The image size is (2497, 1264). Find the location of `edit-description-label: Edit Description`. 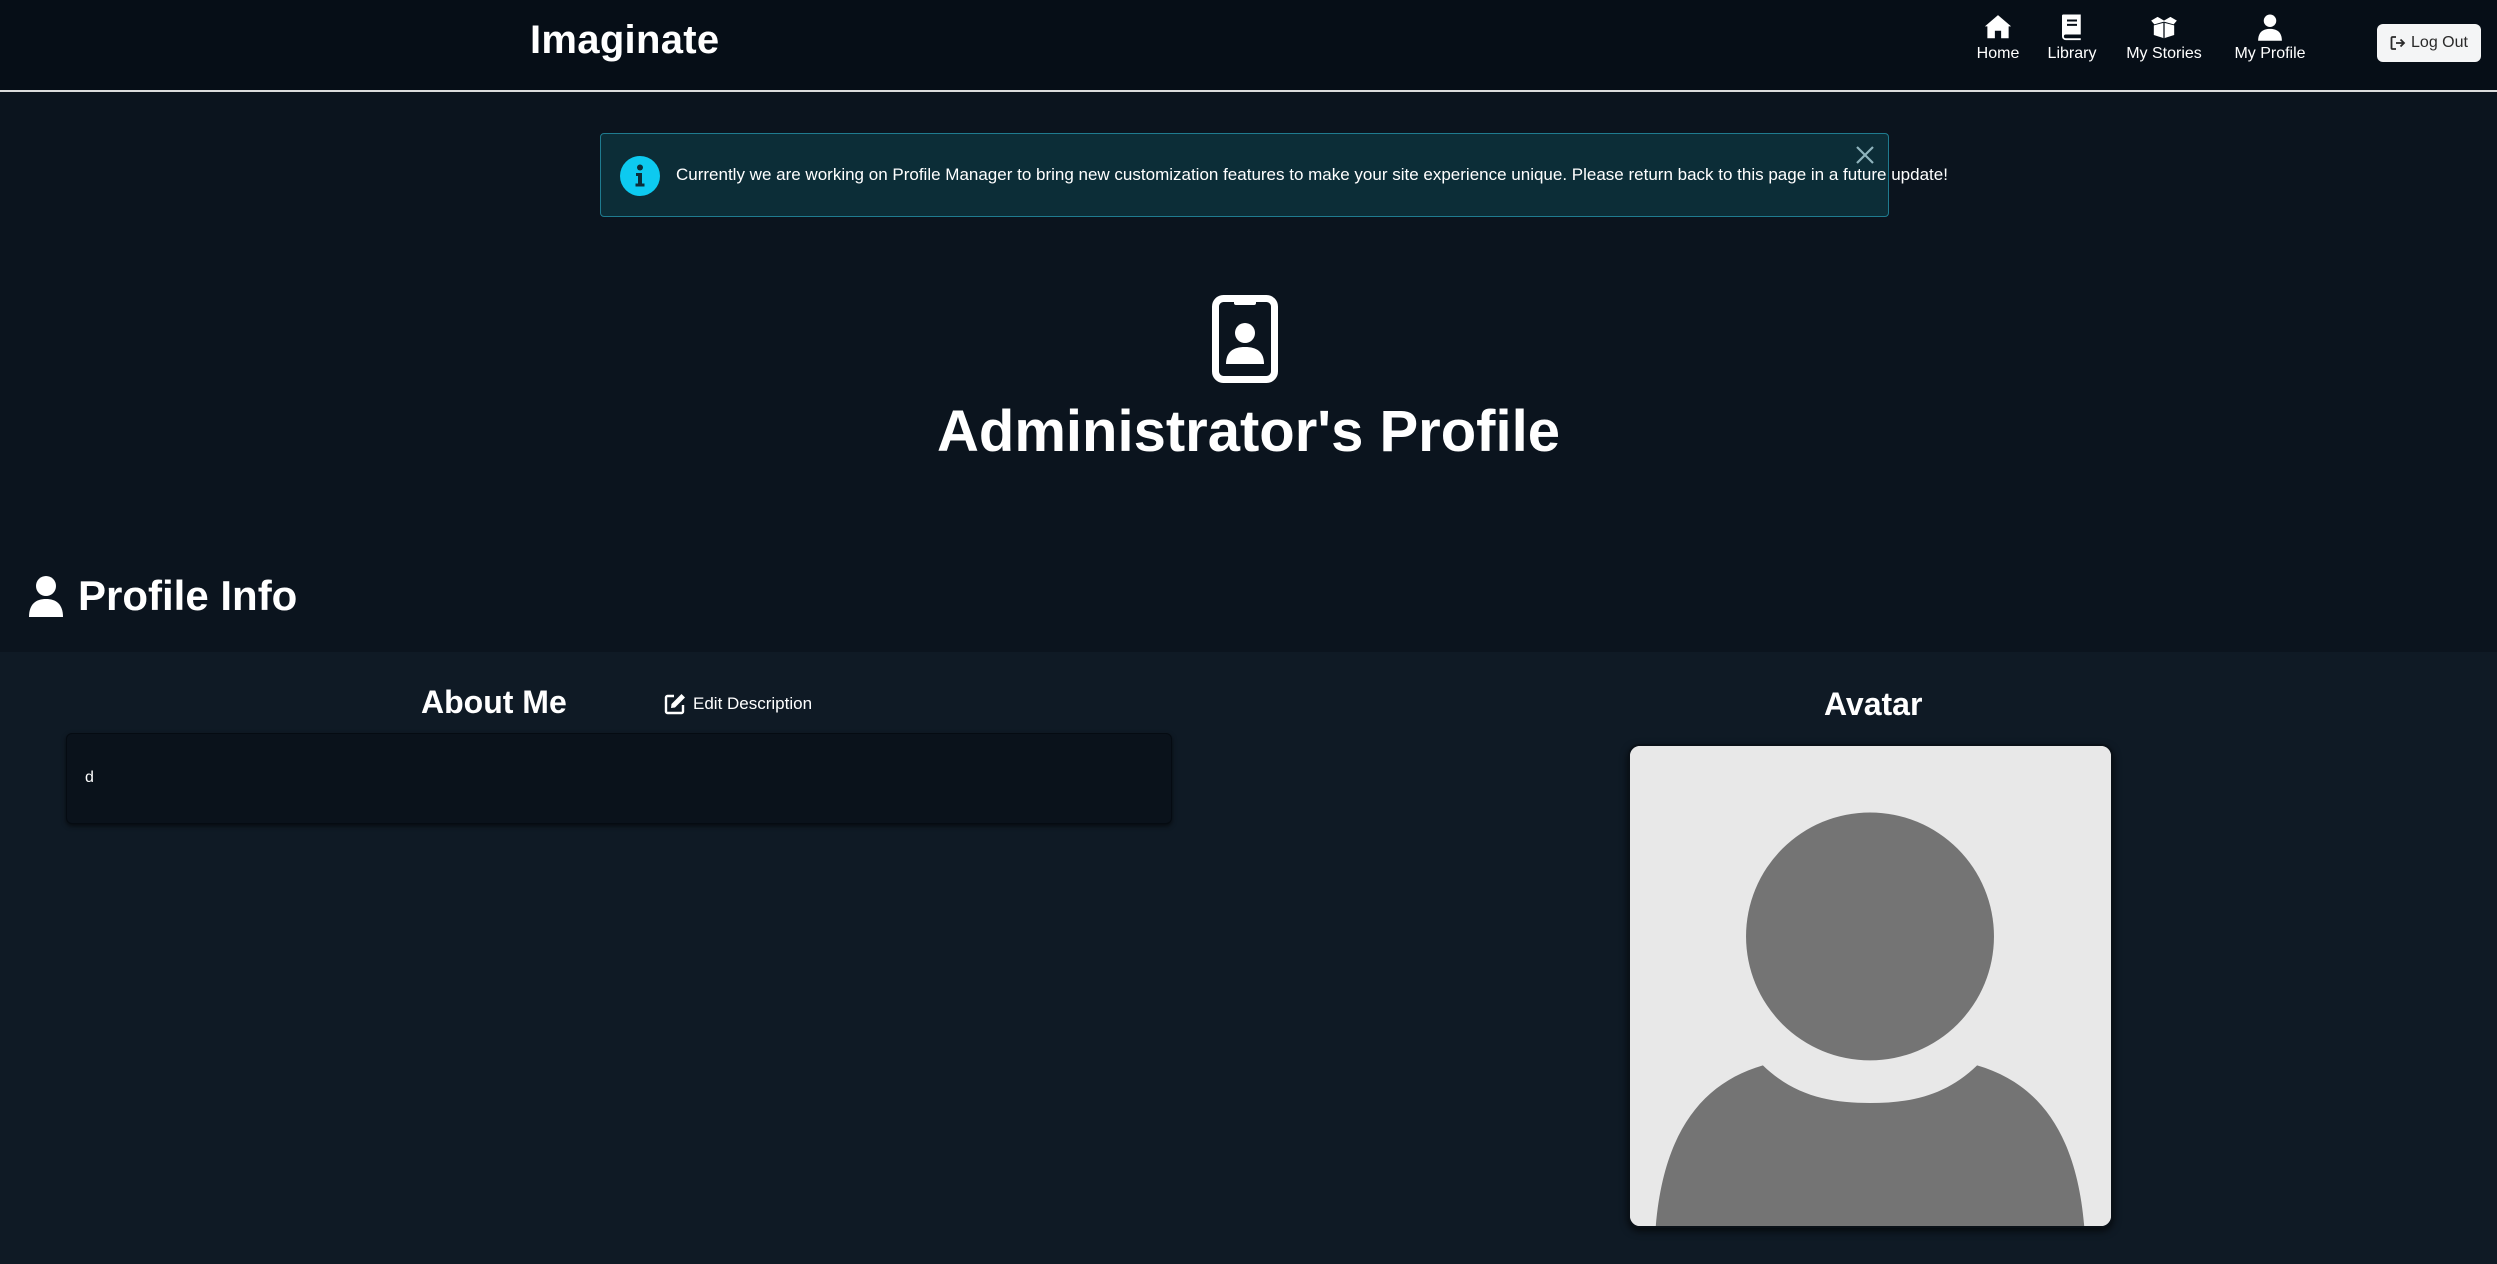

edit-description-label: Edit Description is located at coordinates (753, 703).